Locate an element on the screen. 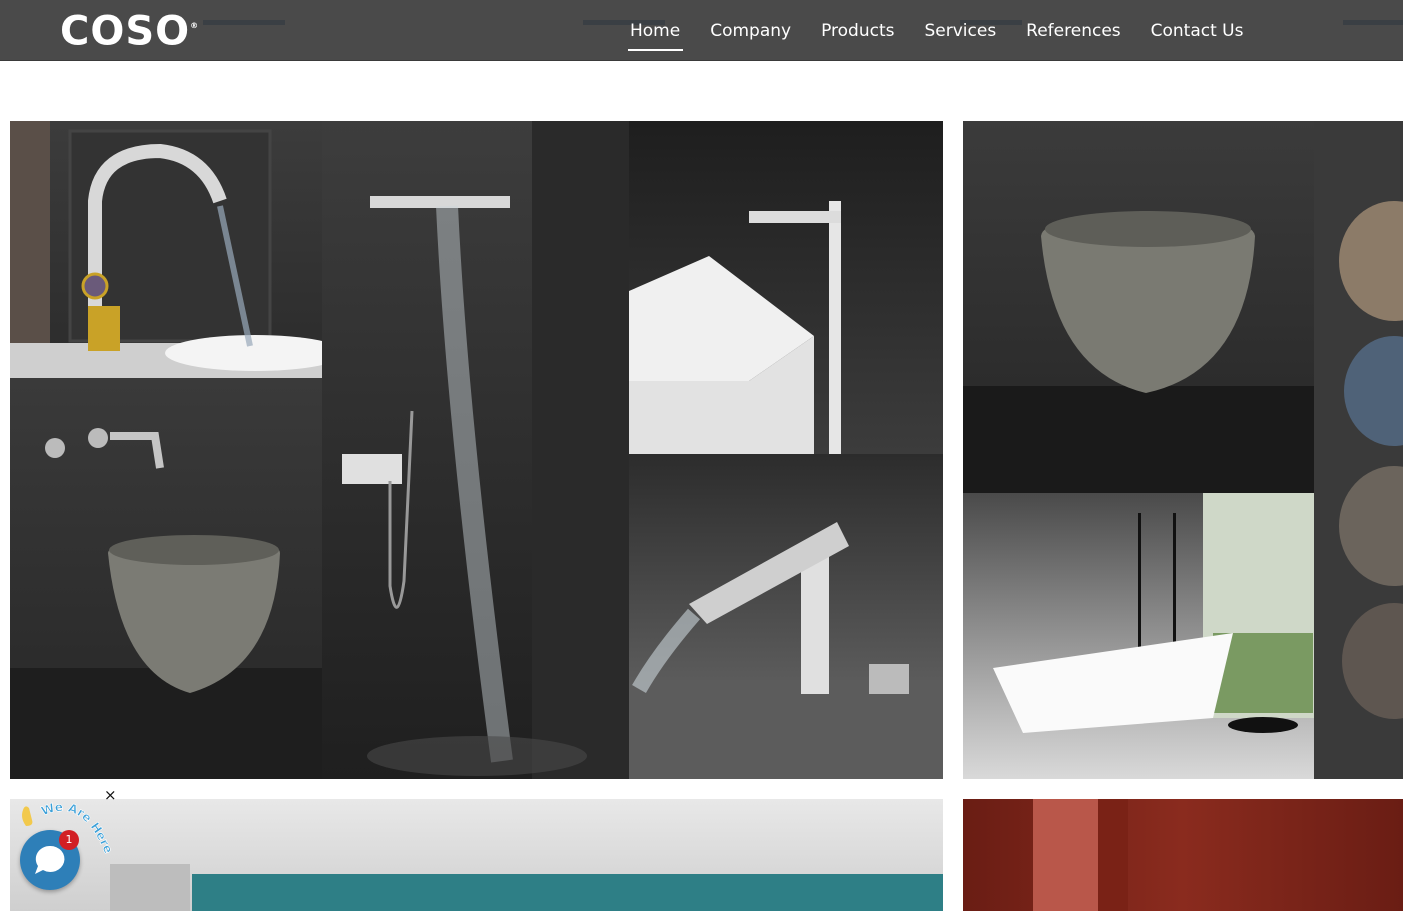 This screenshot has width=1403, height=911. square-basin-photo is located at coordinates (786, 287).